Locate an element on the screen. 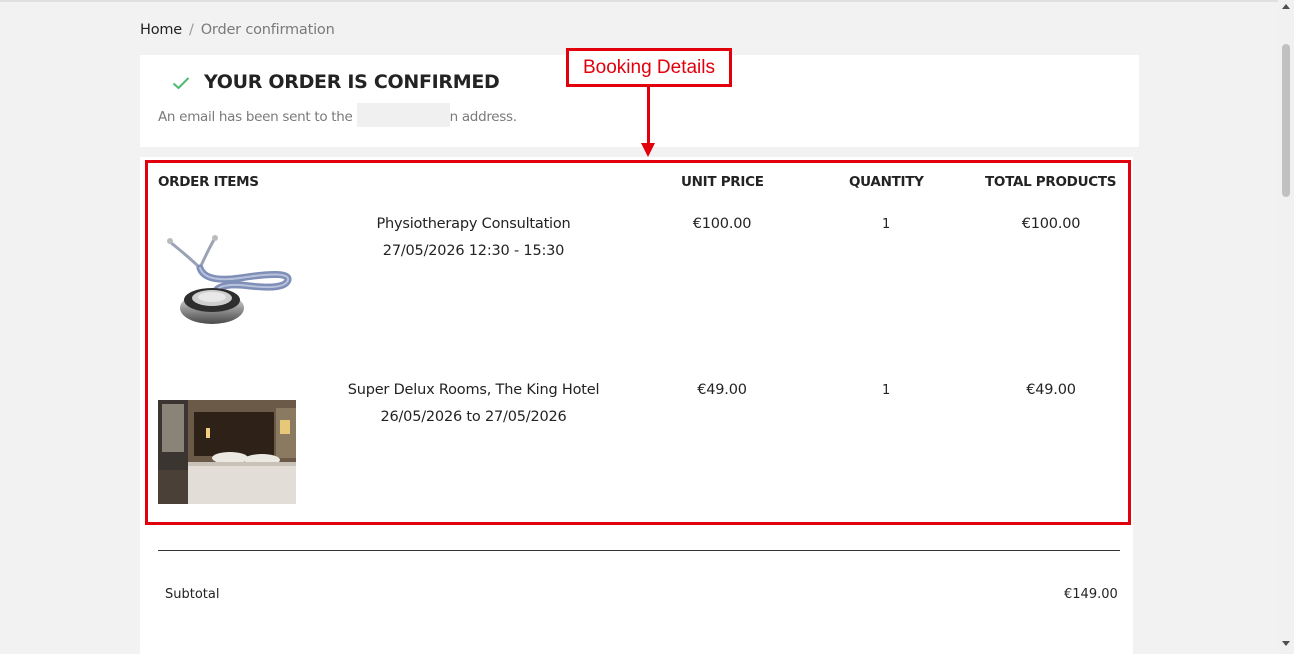 The height and width of the screenshot is (654, 1294). callout-arrow-line is located at coordinates (648, 114).